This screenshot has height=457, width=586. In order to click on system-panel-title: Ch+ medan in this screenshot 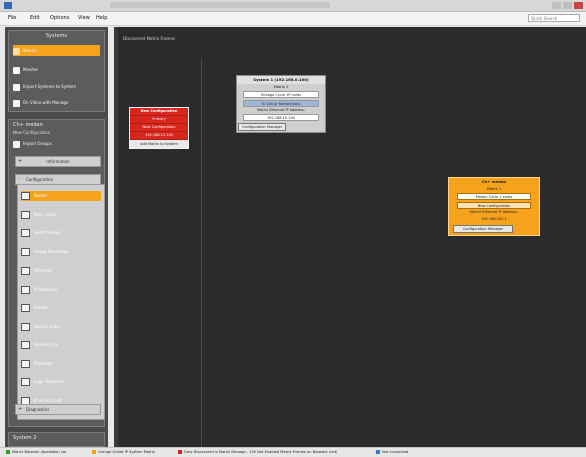, I will do `click(28, 125)`.